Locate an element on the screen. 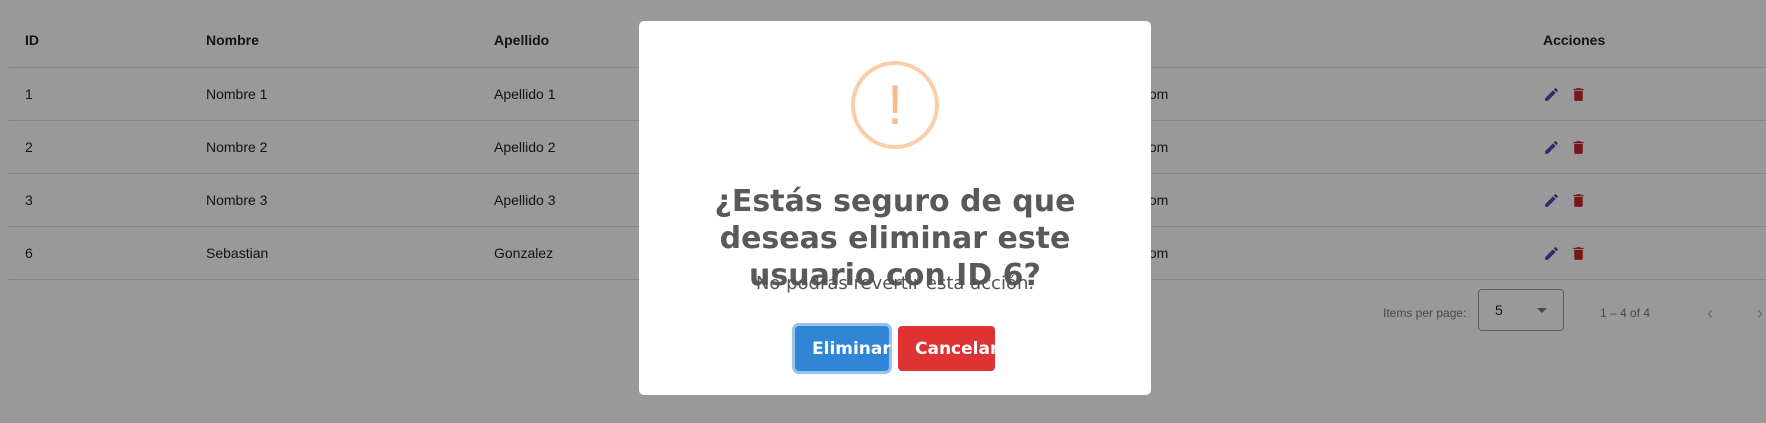 This screenshot has width=1766, height=423. dialog-text: No podrás revertir esta acción. is located at coordinates (895, 283).